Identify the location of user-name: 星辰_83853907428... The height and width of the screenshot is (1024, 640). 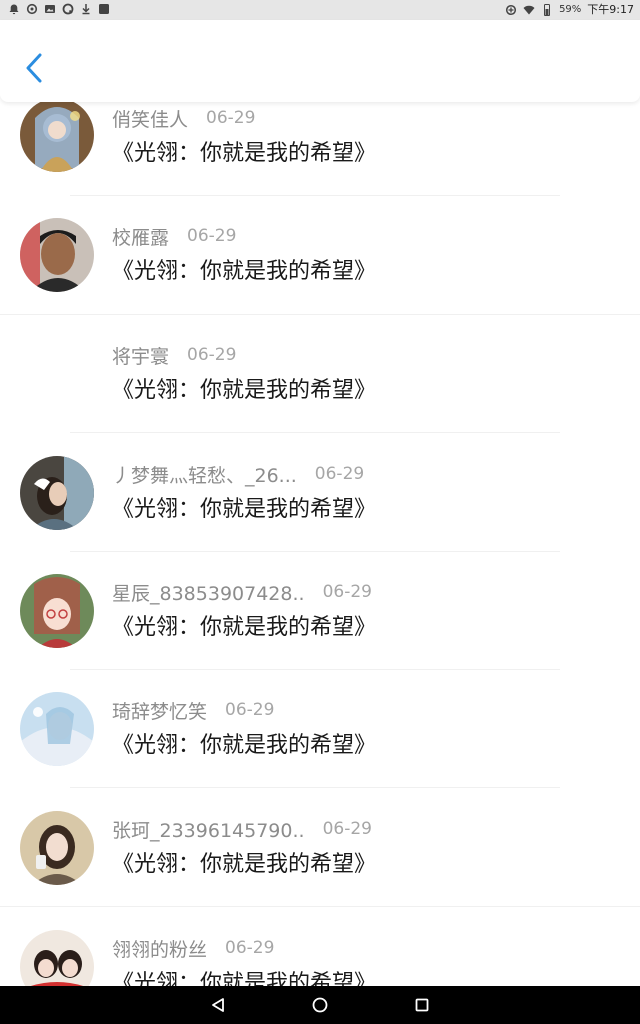
(208, 592).